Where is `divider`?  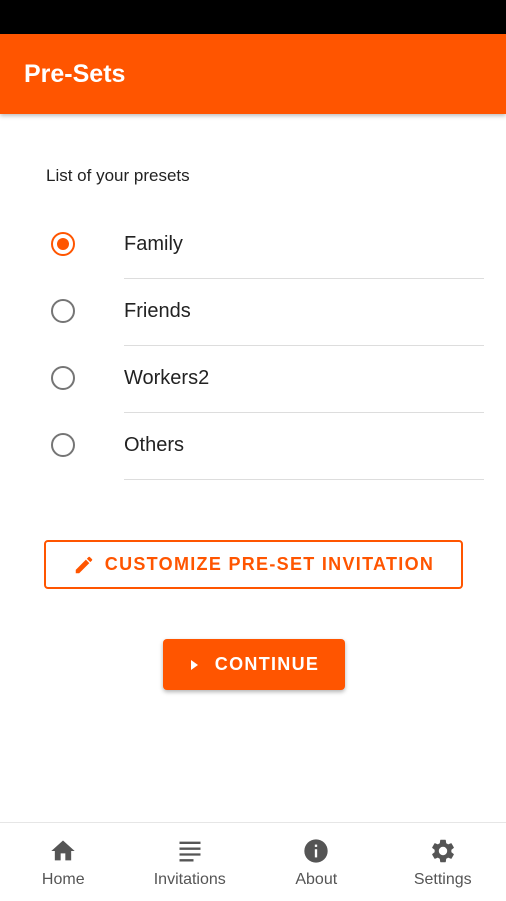
divider is located at coordinates (304, 479).